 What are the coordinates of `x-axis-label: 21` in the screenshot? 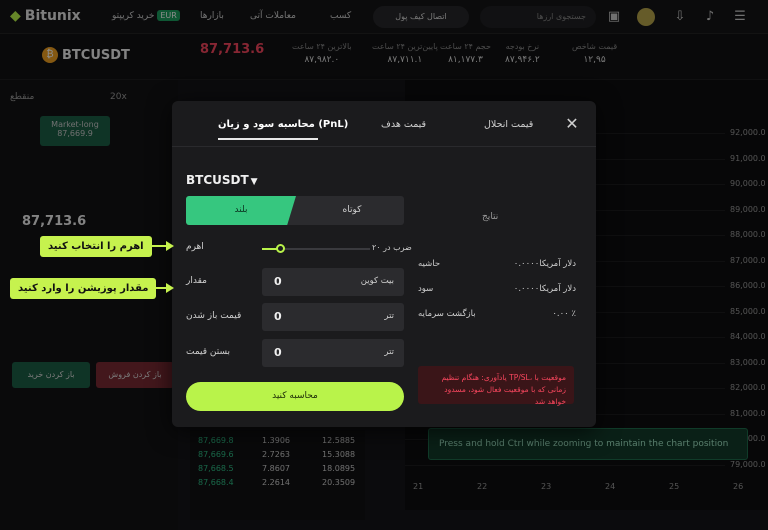 It's located at (418, 486).